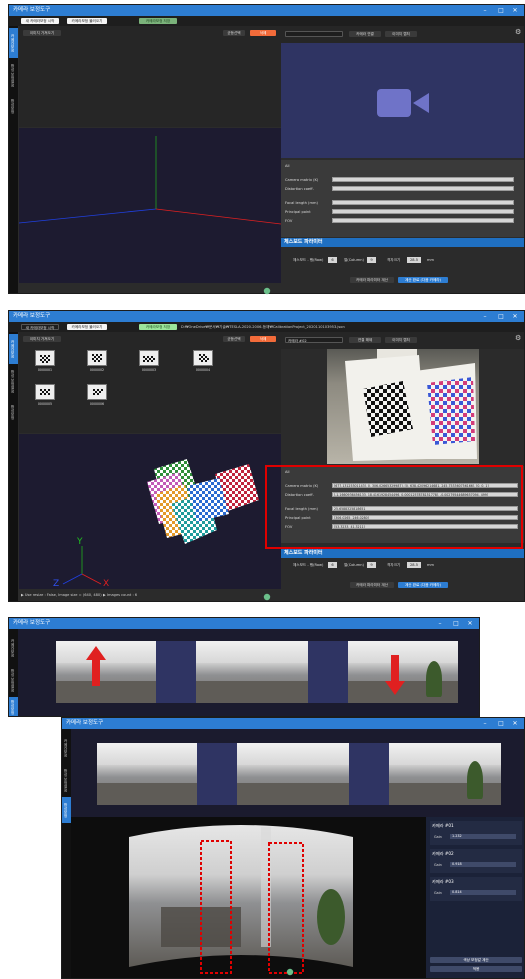 The height and width of the screenshot is (979, 525). I want to click on apply-button: 적용, so click(476, 969).